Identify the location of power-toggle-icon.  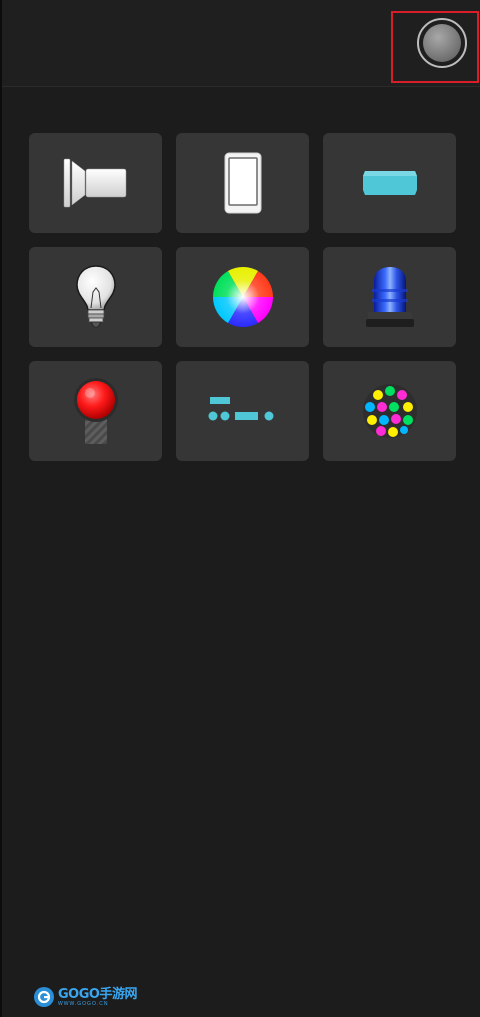
(442, 43).